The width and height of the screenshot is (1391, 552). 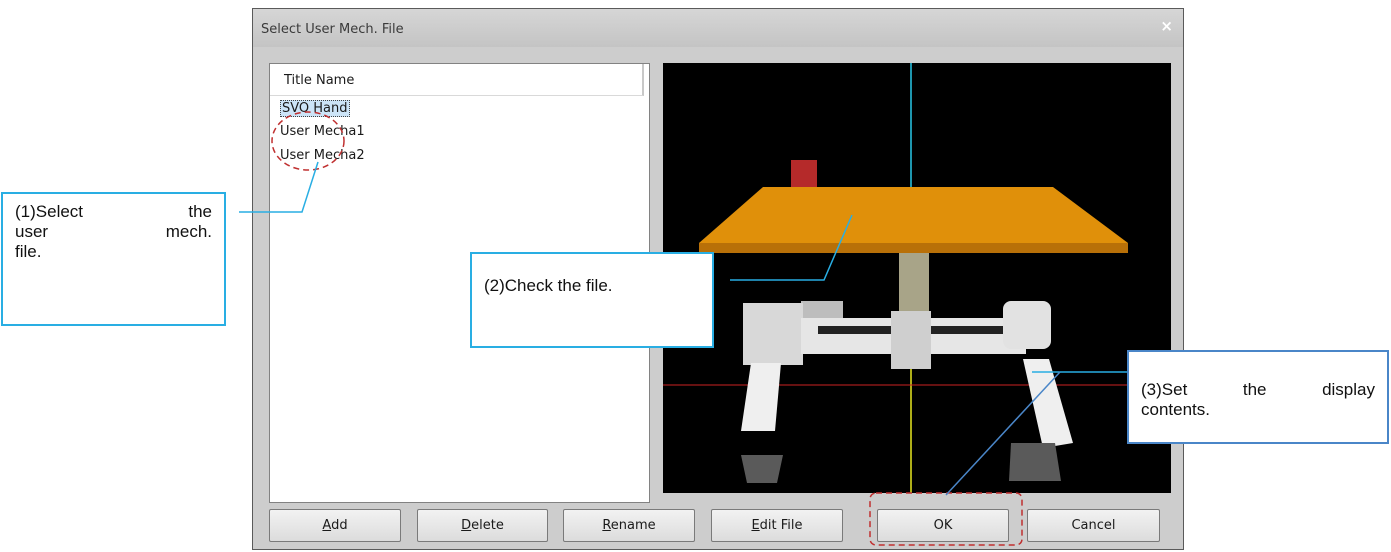 I want to click on highlight-list-selection, so click(x=308, y=141).